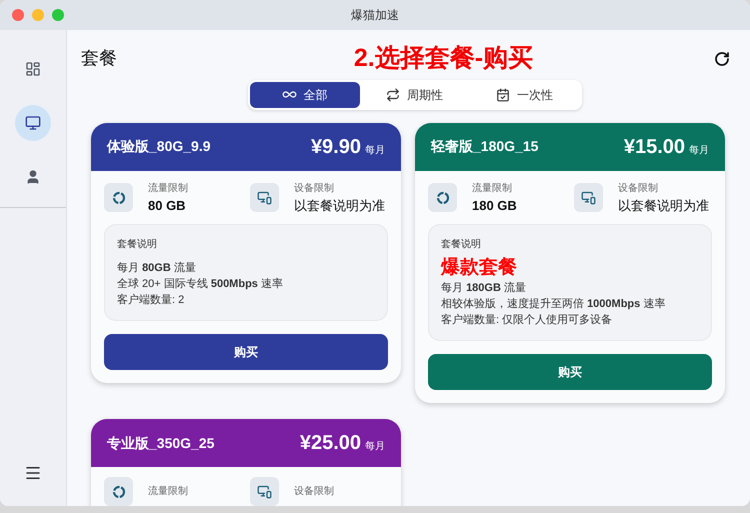 The height and width of the screenshot is (513, 750). What do you see at coordinates (484, 288) in the screenshot?
I see `description-line: 每月 180GB 流量` at bounding box center [484, 288].